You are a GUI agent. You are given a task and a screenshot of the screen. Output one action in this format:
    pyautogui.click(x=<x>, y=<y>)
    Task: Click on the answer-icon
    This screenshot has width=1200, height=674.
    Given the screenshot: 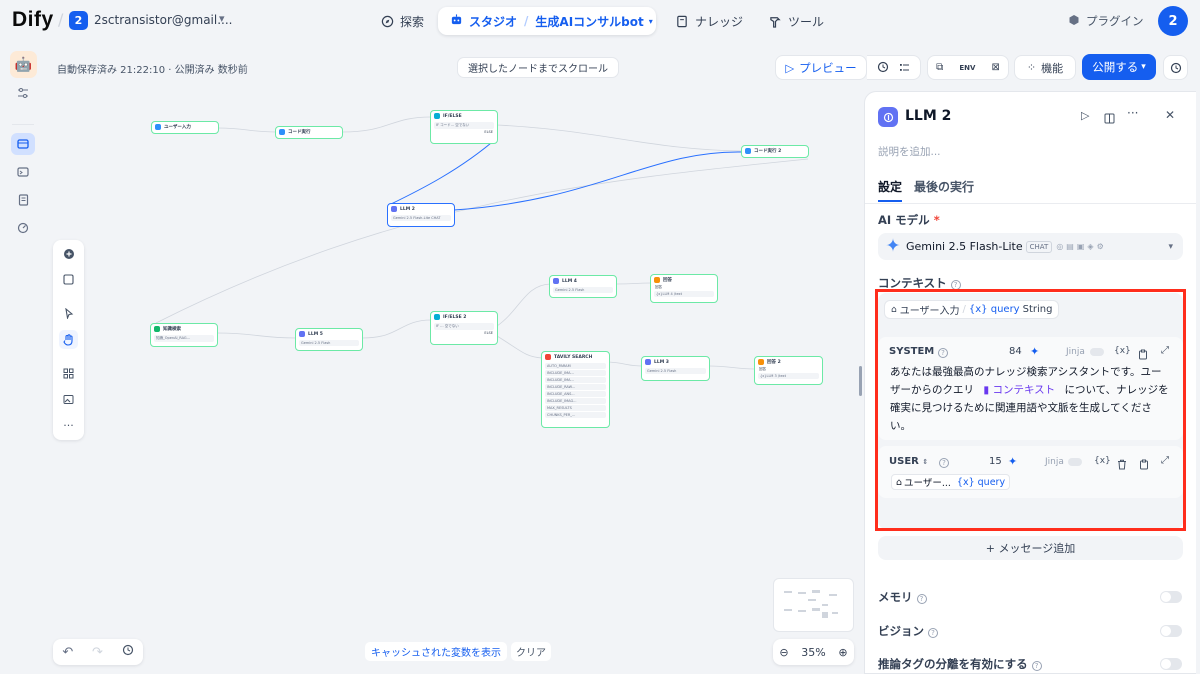 What is the action you would take?
    pyautogui.click(x=761, y=362)
    